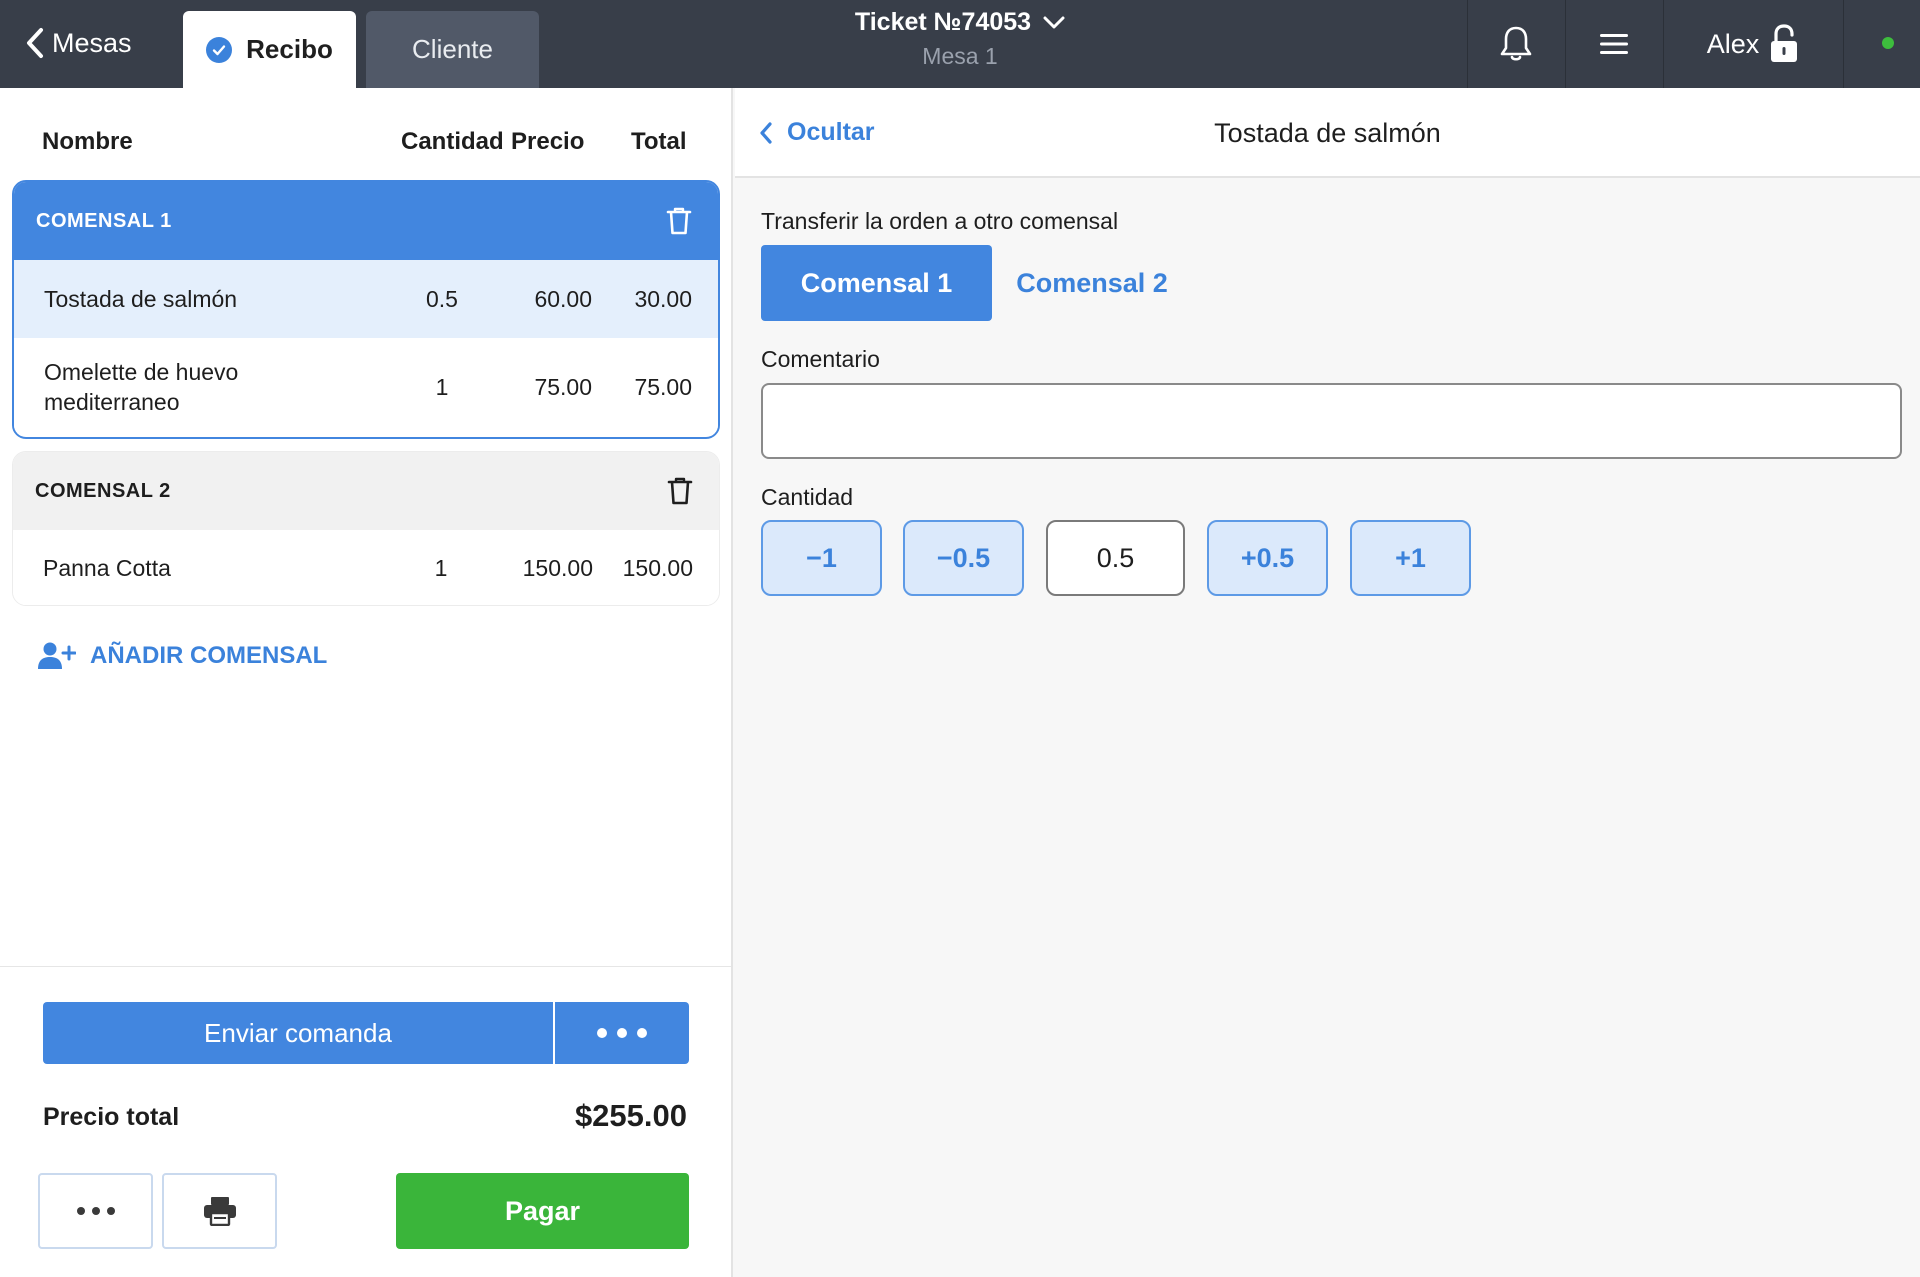  I want to click on transfer-guest-1-button: Comensal 1, so click(876, 283).